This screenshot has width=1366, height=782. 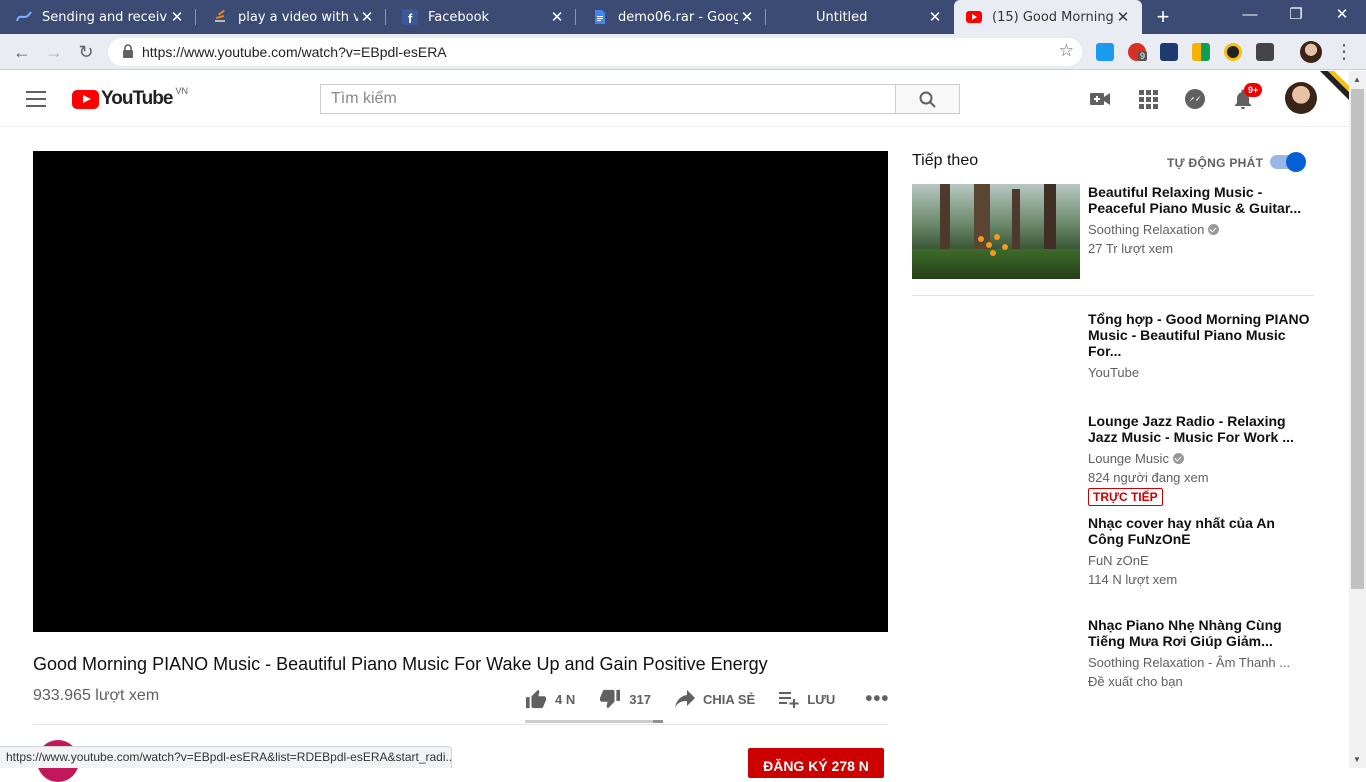 What do you see at coordinates (1344, 52) in the screenshot?
I see `browser-menu-icon: ⋮` at bounding box center [1344, 52].